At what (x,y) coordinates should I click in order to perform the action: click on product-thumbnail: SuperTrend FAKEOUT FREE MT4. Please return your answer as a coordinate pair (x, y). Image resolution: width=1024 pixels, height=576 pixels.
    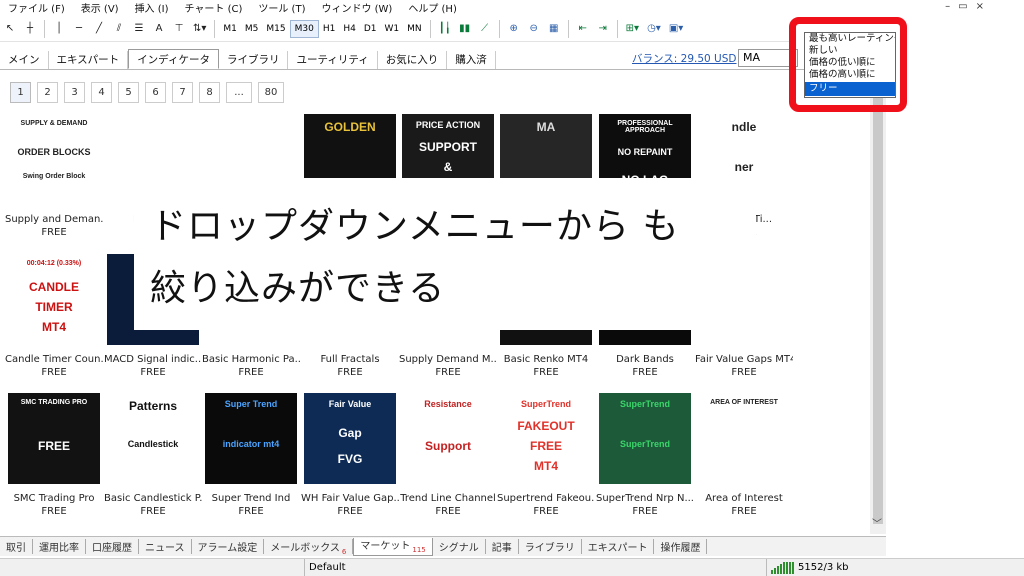
    Looking at the image, I should click on (546, 438).